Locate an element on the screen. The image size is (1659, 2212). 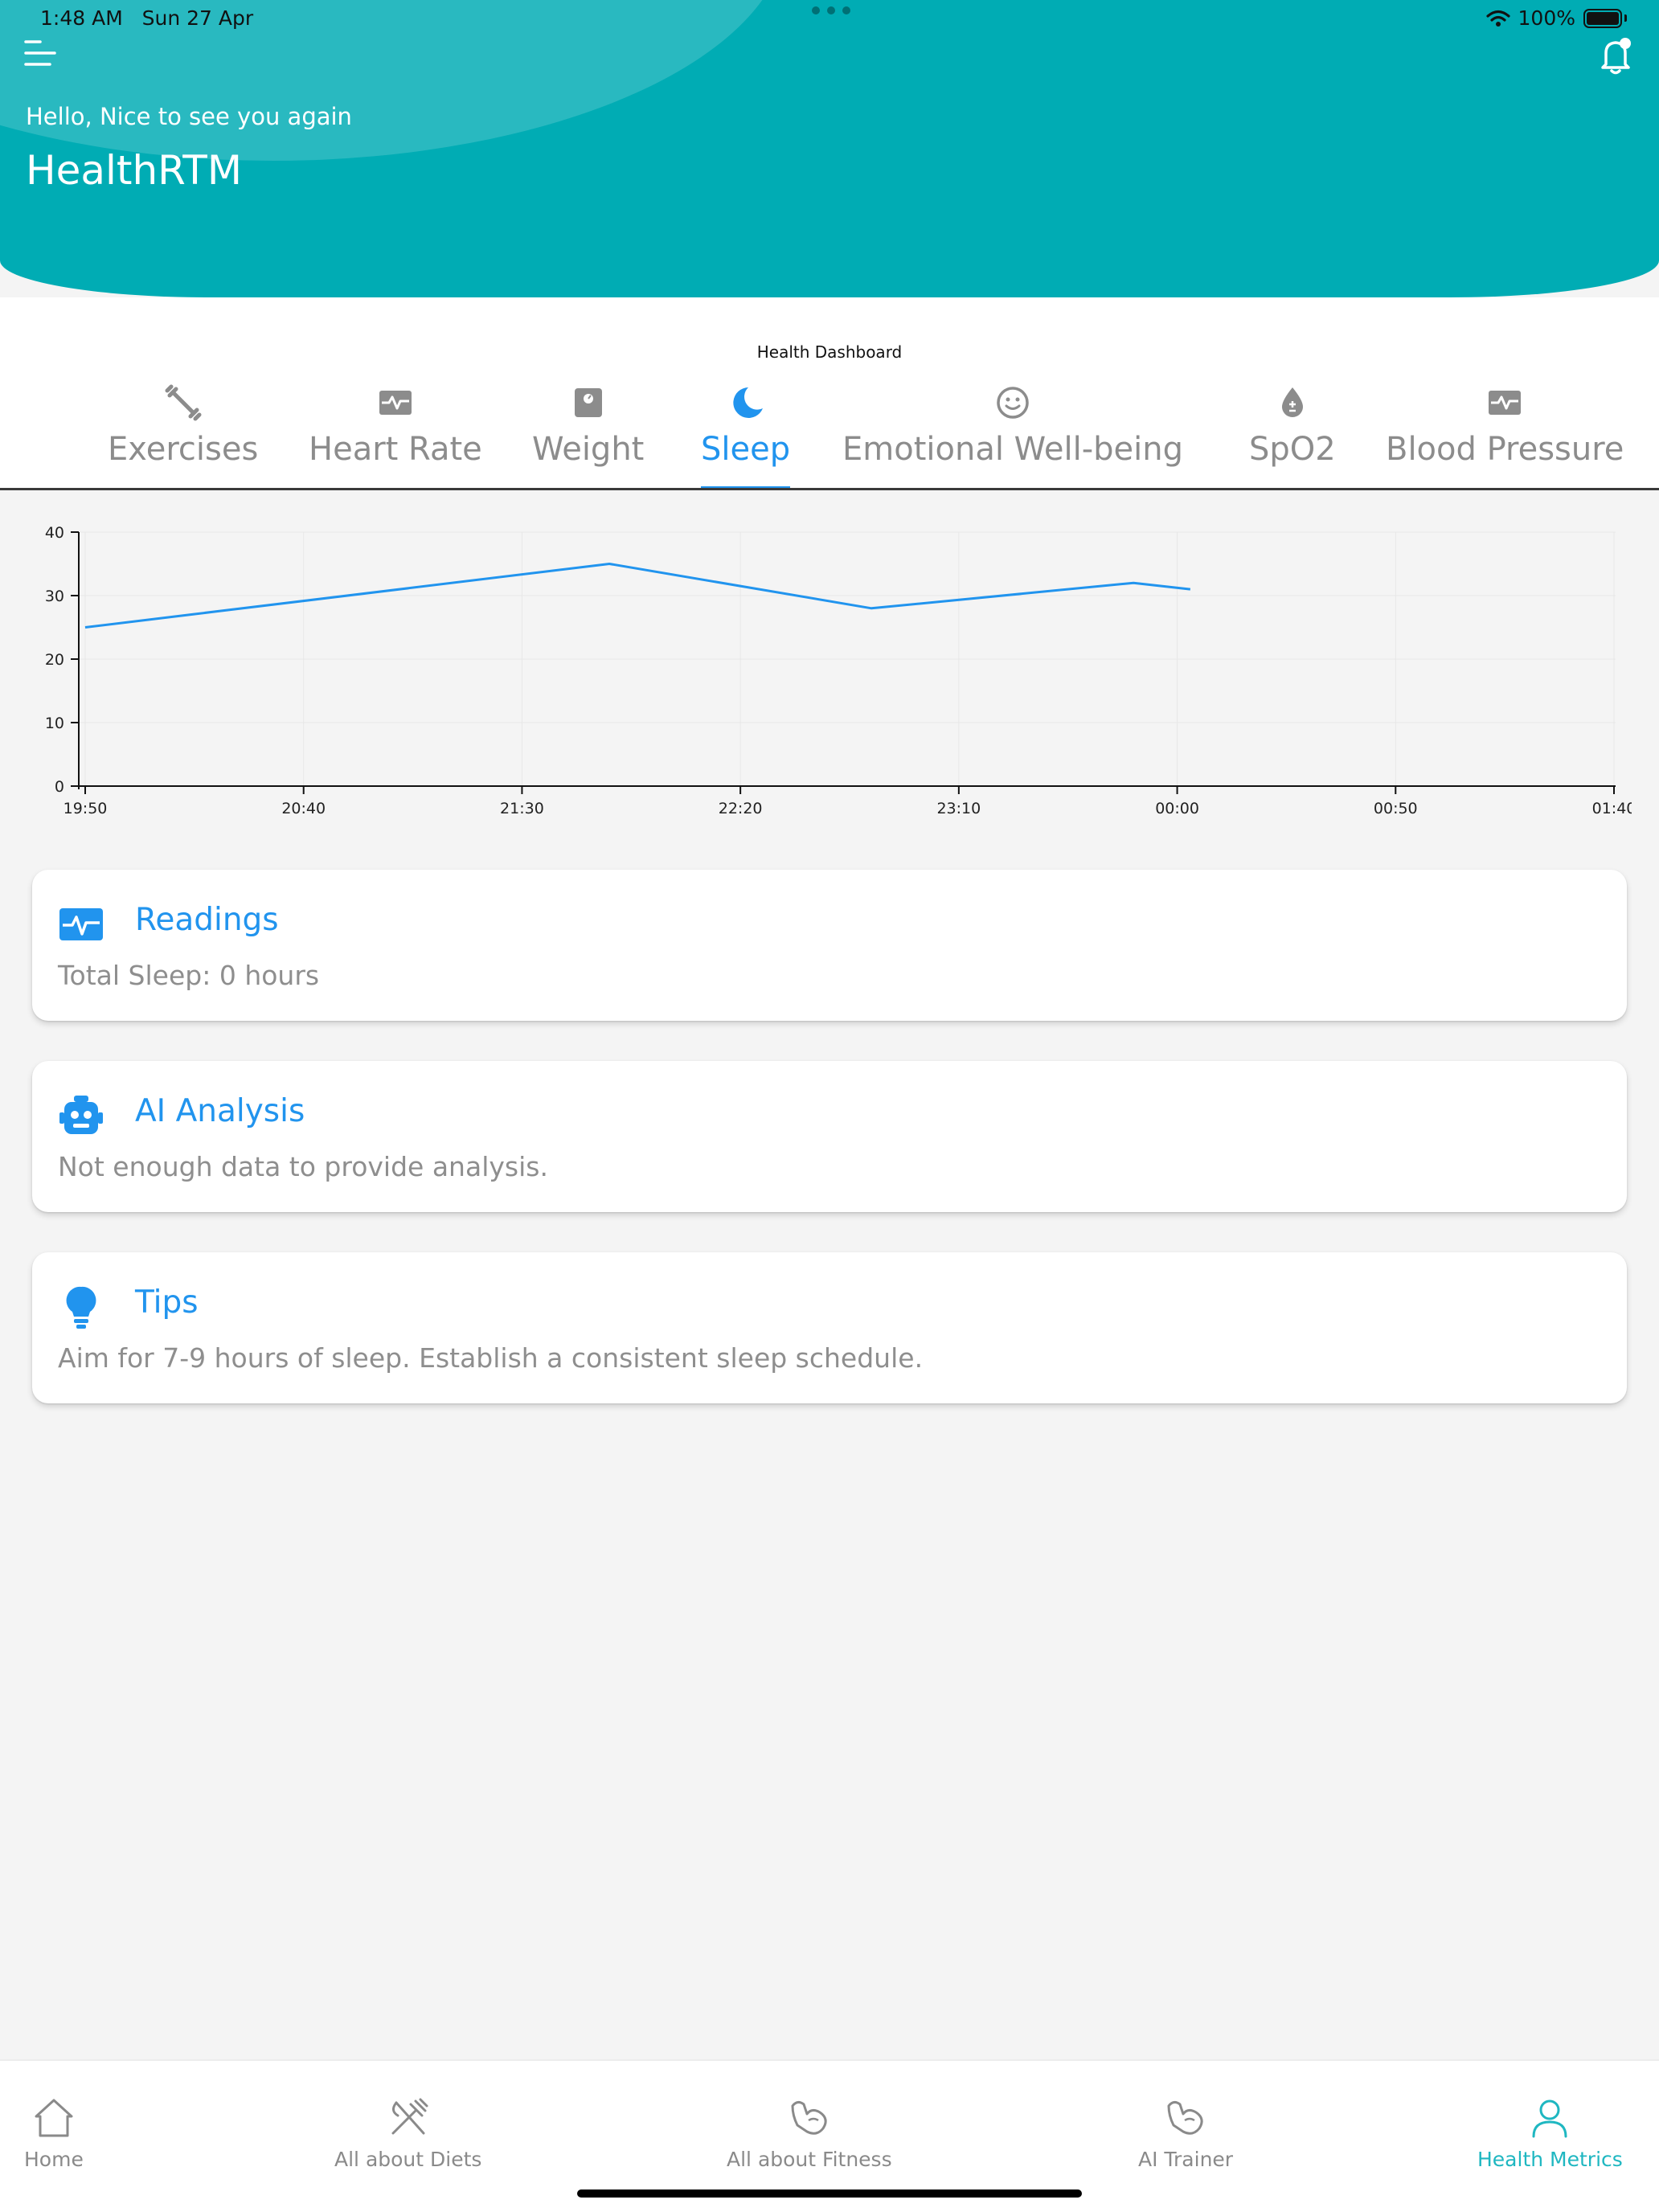
tab-spo2: SpO2 is located at coordinates (1292, 436).